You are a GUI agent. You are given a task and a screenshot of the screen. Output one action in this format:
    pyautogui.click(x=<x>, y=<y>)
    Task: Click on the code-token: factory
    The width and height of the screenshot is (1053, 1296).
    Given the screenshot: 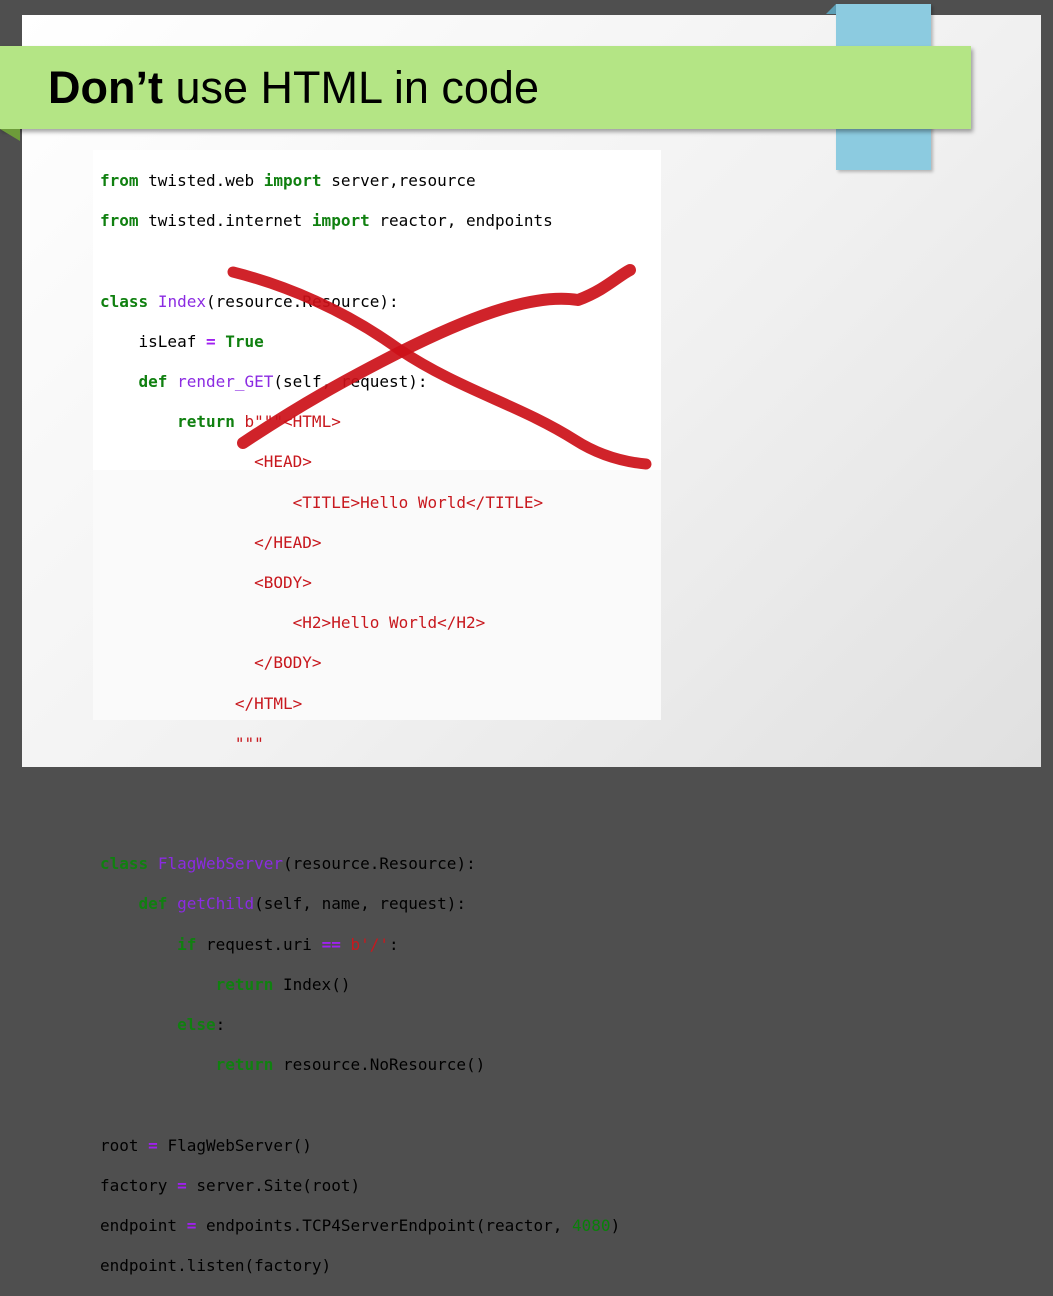 What is the action you would take?
    pyautogui.click(x=139, y=1185)
    